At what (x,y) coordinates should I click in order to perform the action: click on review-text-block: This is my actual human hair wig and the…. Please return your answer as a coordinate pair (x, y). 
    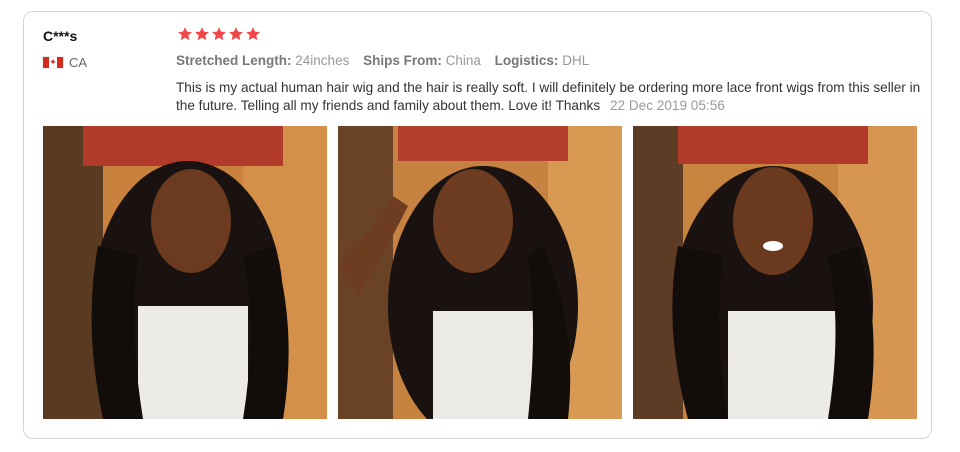
    Looking at the image, I should click on (550, 97).